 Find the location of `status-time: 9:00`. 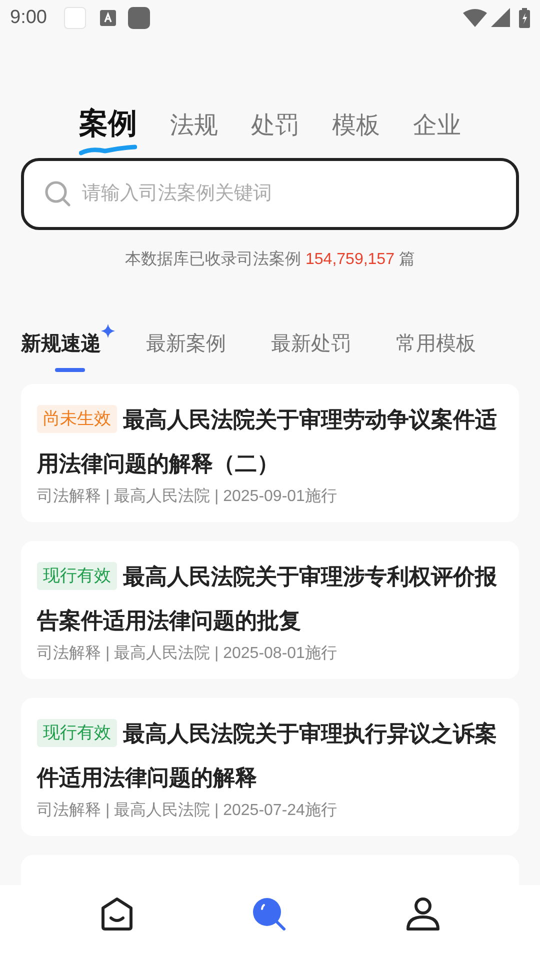

status-time: 9:00 is located at coordinates (28, 18).